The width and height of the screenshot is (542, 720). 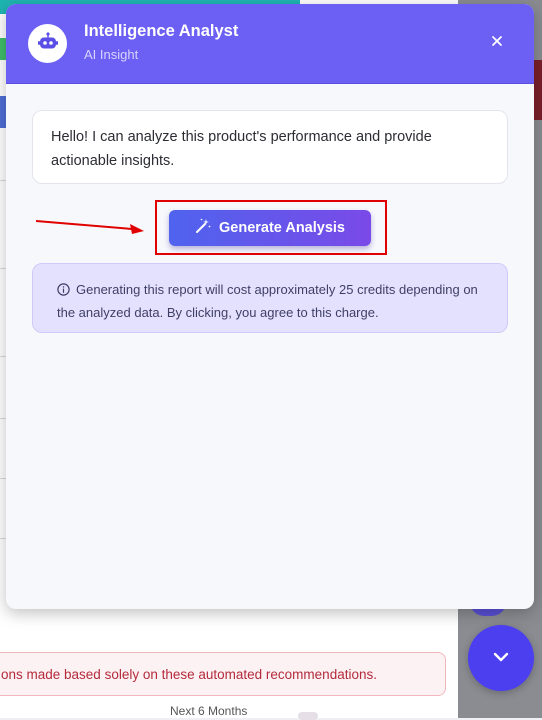 What do you see at coordinates (209, 711) in the screenshot?
I see `background-bottom-text: Next 6 Months` at bounding box center [209, 711].